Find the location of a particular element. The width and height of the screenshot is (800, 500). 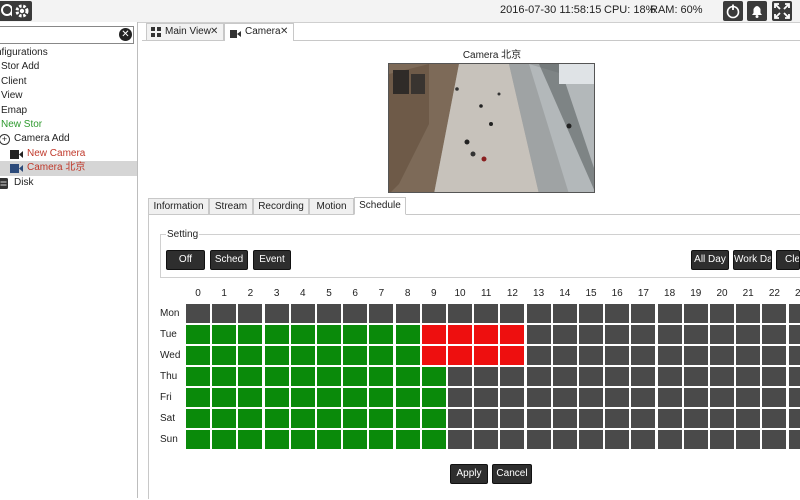

tab-main-view: Main View ✕ is located at coordinates (185, 31).